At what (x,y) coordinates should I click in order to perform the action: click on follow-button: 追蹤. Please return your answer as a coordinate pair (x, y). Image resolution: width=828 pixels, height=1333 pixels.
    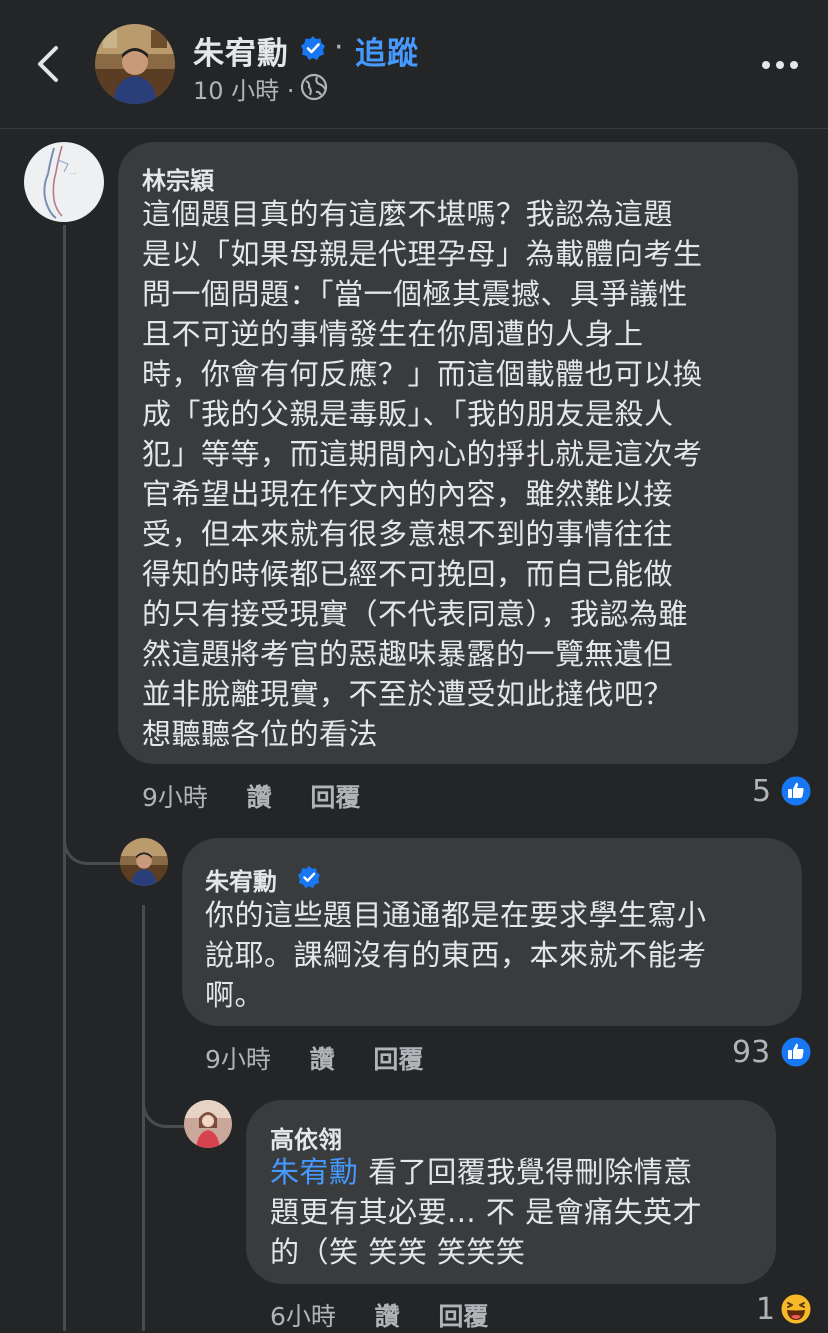
    Looking at the image, I should click on (387, 50).